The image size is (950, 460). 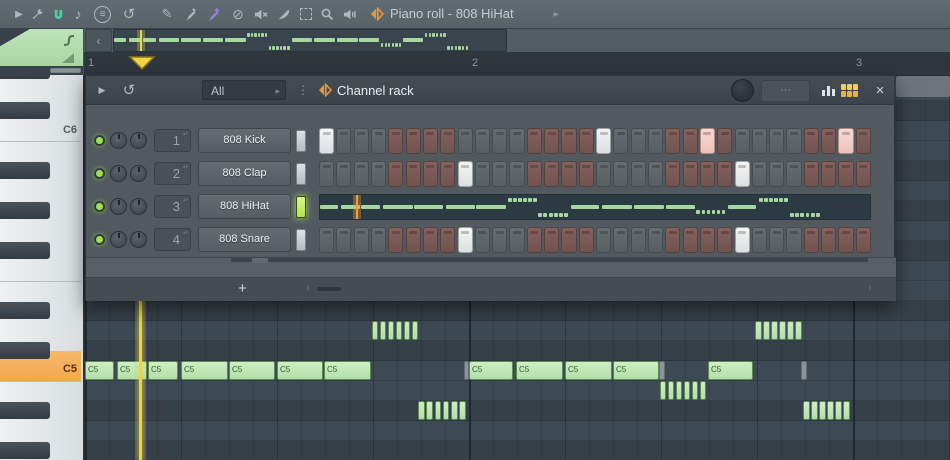 What do you see at coordinates (850, 90) in the screenshot?
I see `step-grid-icon` at bounding box center [850, 90].